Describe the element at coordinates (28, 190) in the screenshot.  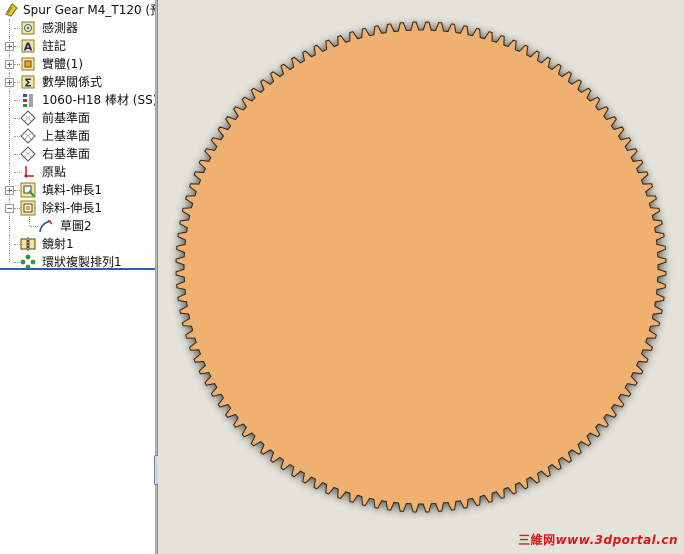
I see `boss-extrude-icon` at that location.